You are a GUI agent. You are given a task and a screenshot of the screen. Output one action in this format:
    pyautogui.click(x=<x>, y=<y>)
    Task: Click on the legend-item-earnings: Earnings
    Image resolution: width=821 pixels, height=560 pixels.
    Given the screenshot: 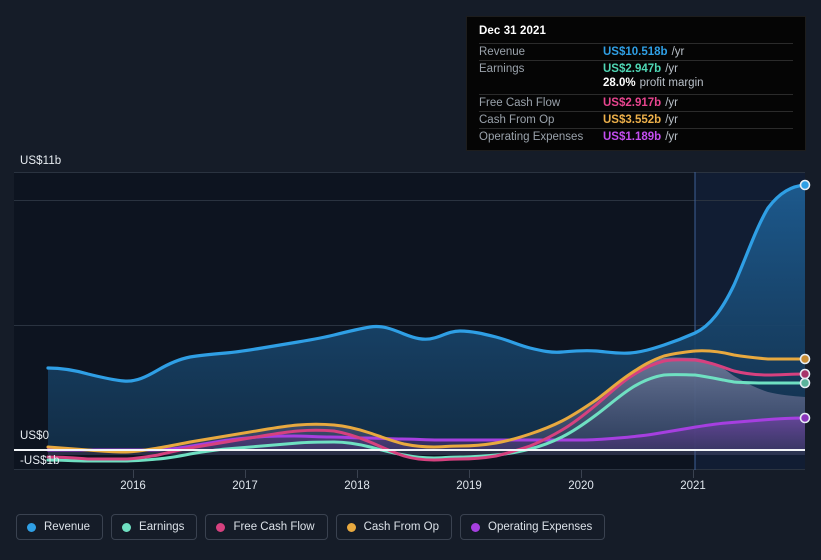 What is the action you would take?
    pyautogui.click(x=154, y=527)
    